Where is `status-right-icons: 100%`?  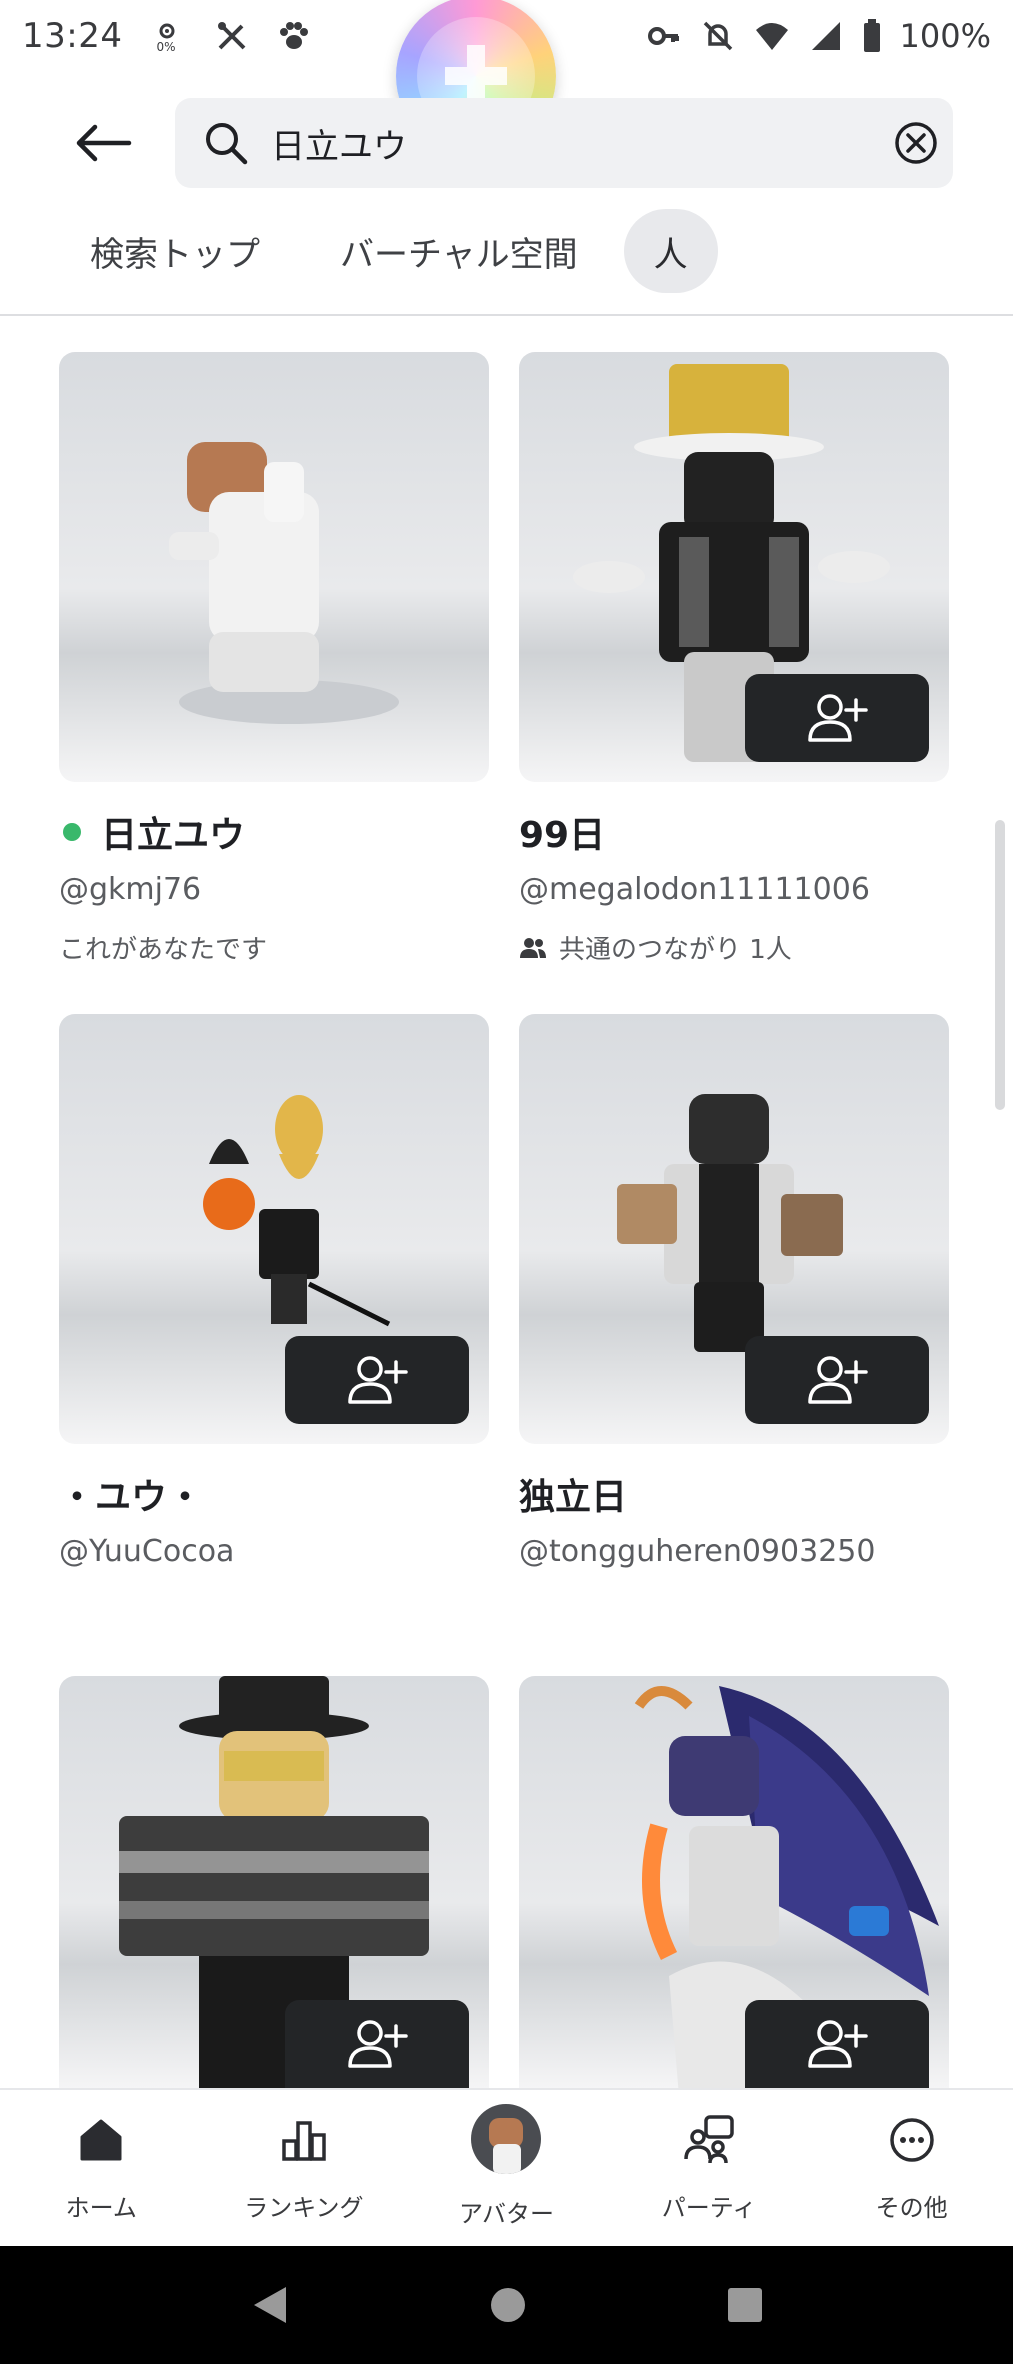 status-right-icons: 100% is located at coordinates (818, 36).